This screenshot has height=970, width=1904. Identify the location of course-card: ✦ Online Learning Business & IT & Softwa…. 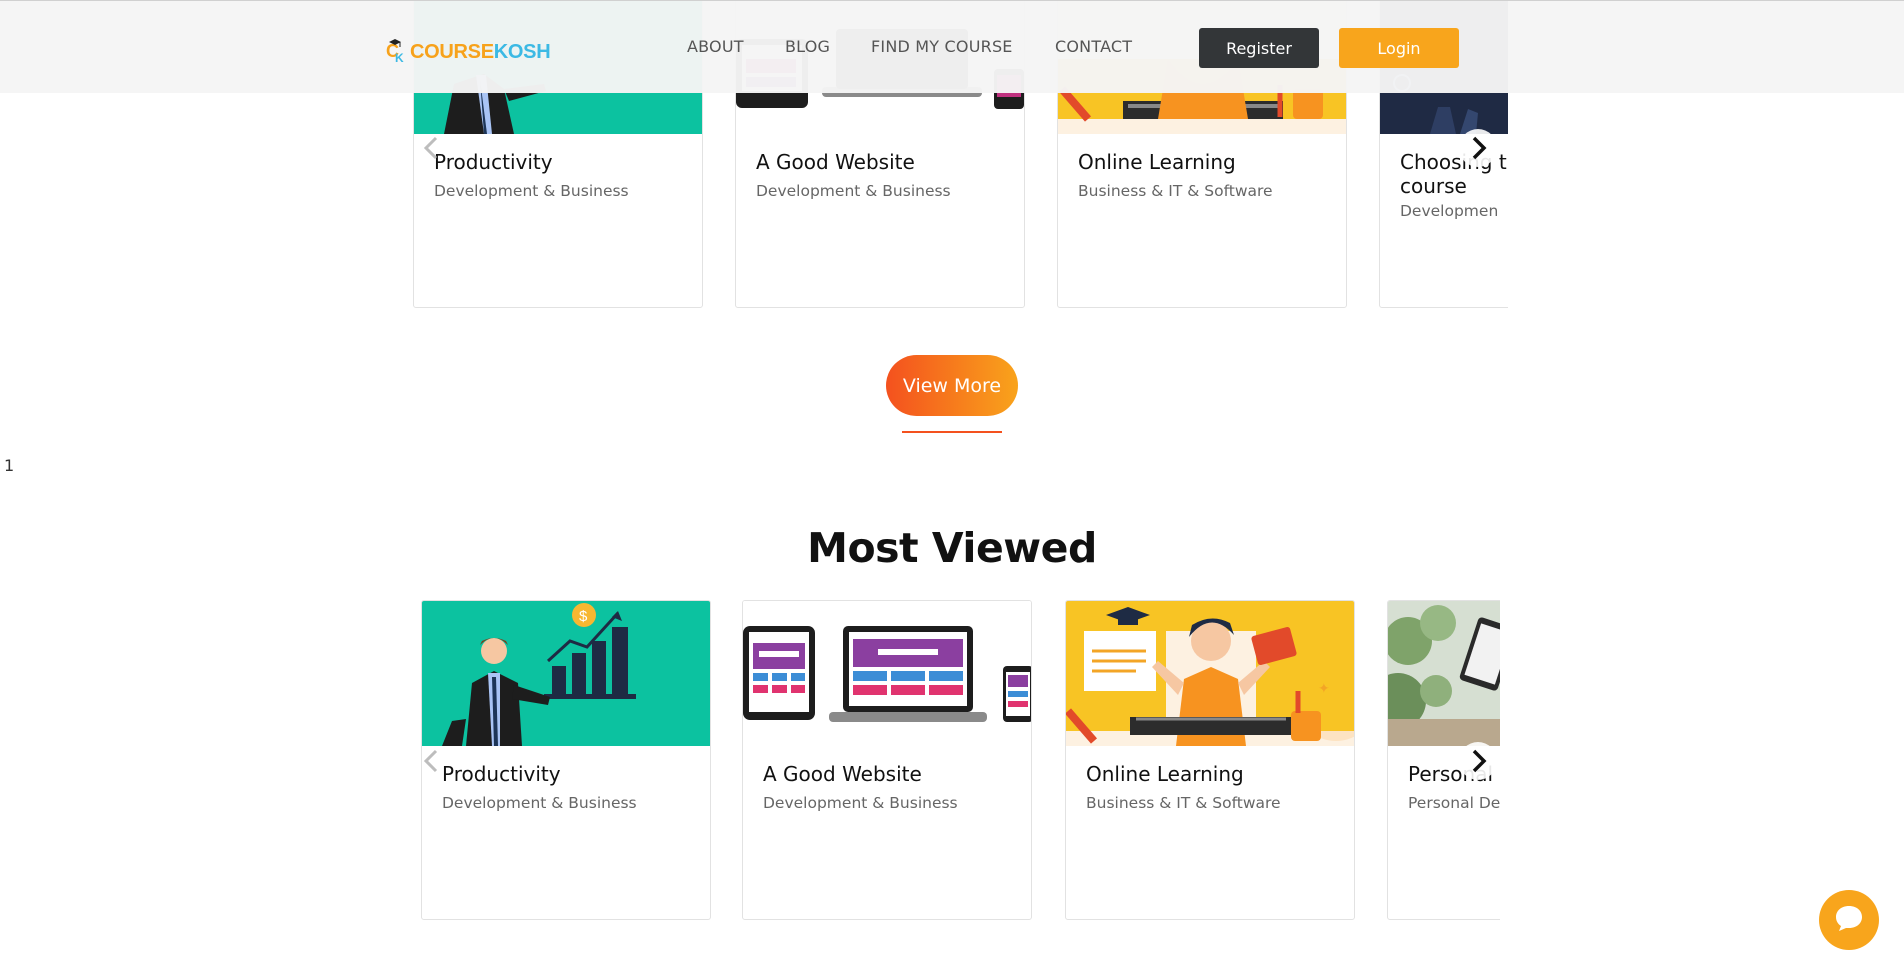
(1210, 760).